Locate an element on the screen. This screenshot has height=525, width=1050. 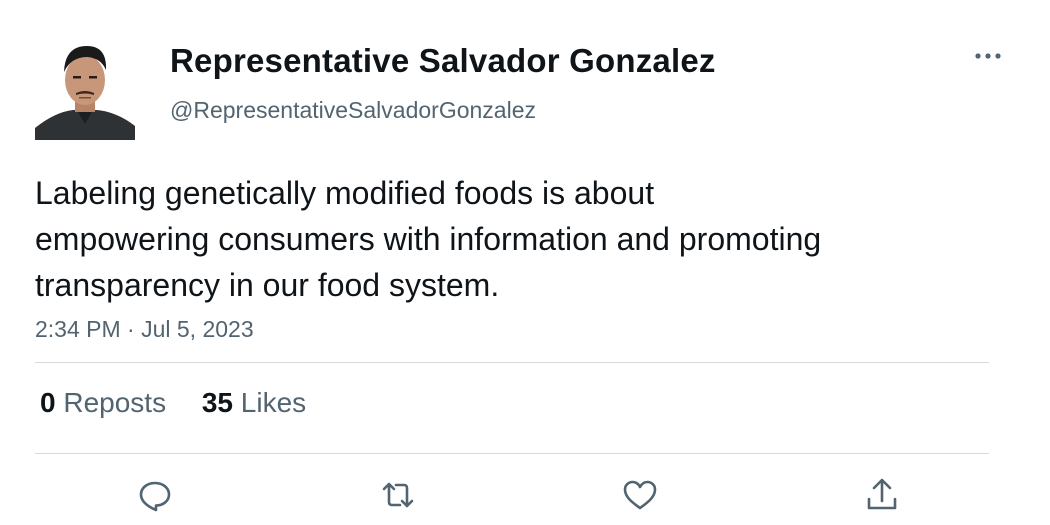
tweet-text-line: transparency in our food system. is located at coordinates (267, 285).